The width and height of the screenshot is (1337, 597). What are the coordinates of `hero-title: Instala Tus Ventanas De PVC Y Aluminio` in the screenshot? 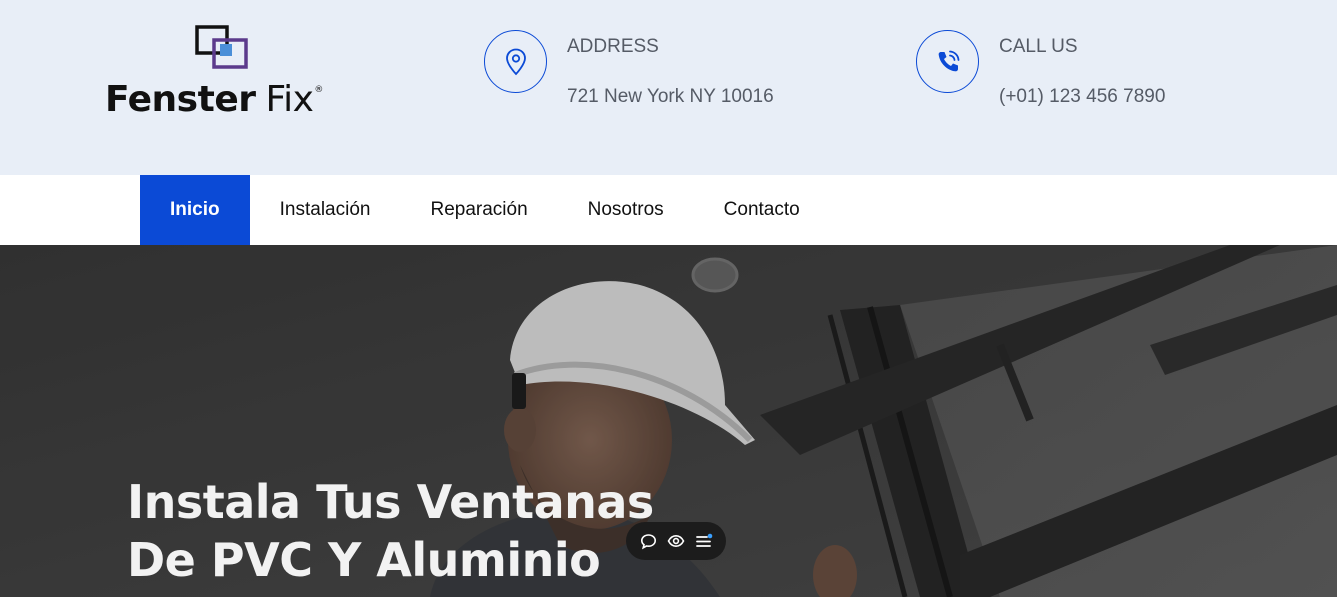 It's located at (390, 531).